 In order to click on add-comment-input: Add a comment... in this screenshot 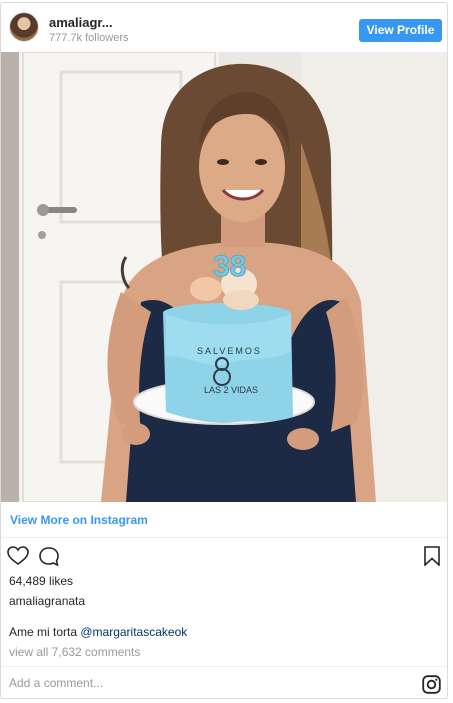, I will do `click(56, 683)`.